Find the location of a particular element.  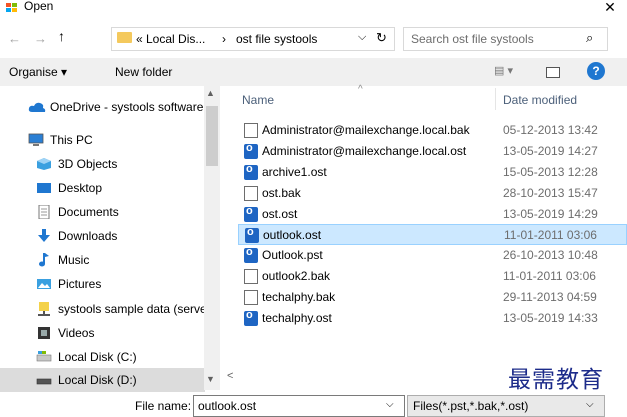

window-title: Open is located at coordinates (39, 6).